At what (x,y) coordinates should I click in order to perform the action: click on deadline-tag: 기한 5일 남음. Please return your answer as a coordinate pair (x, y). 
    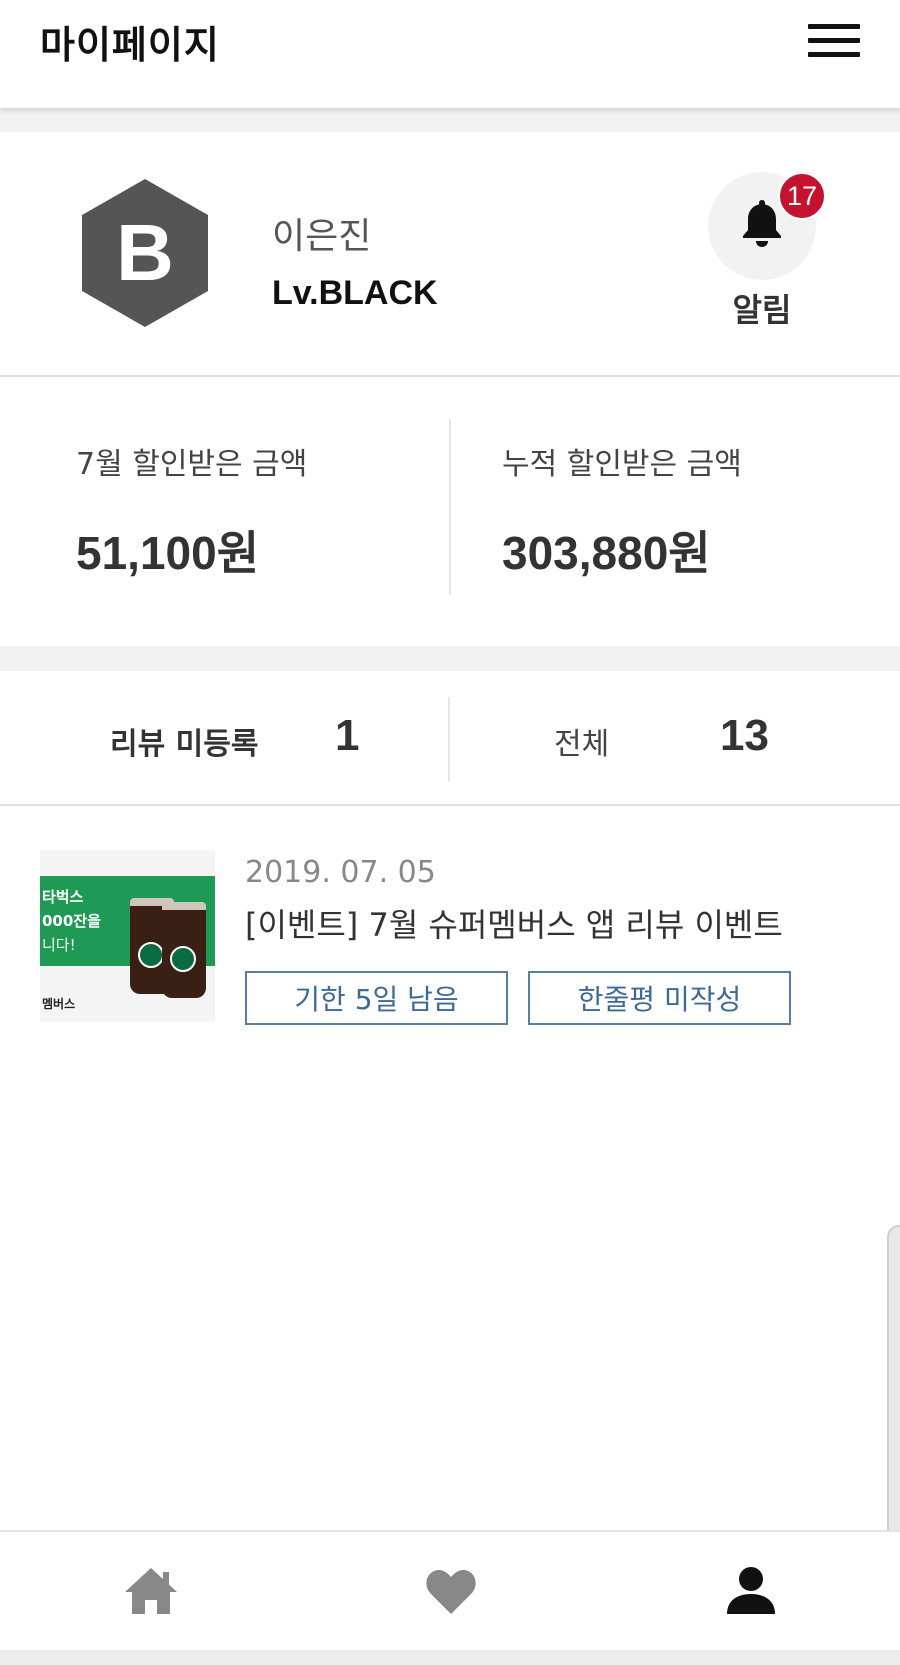
    Looking at the image, I should click on (376, 998).